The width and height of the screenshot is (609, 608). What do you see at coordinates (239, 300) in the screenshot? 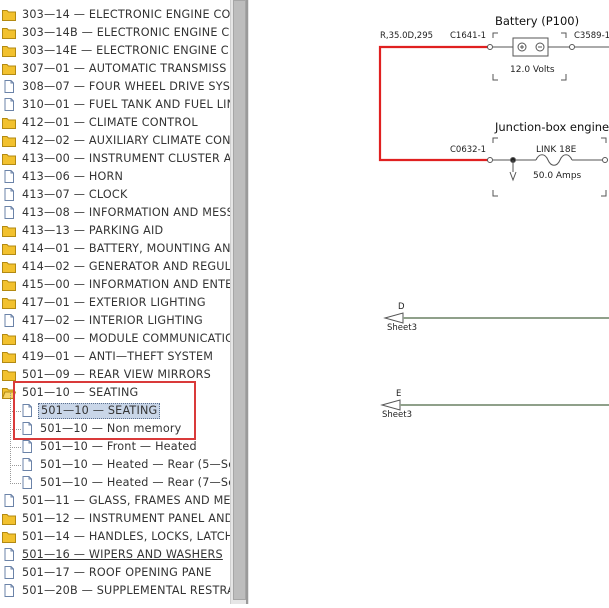
I see `scrollbar-thumb` at bounding box center [239, 300].